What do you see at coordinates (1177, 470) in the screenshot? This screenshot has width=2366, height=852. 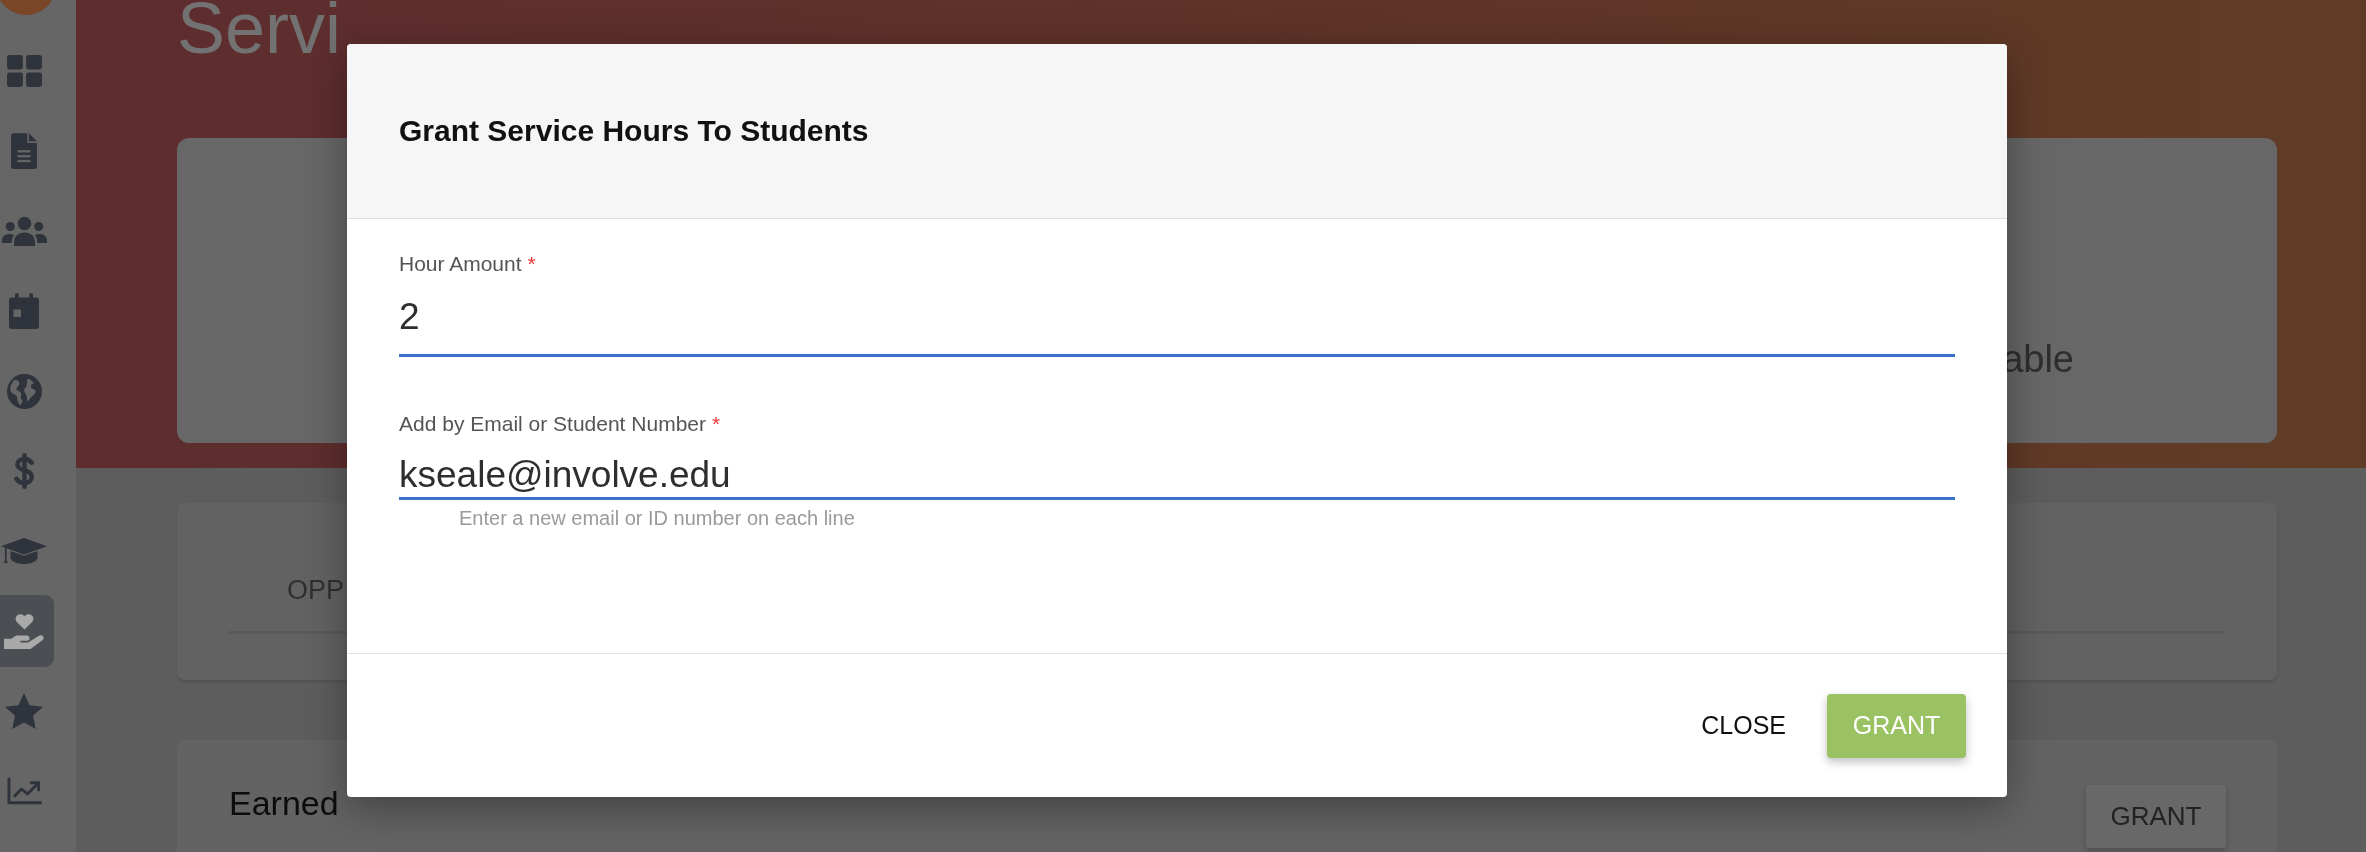 I see `text-area-field: kseale@involve.edu` at bounding box center [1177, 470].